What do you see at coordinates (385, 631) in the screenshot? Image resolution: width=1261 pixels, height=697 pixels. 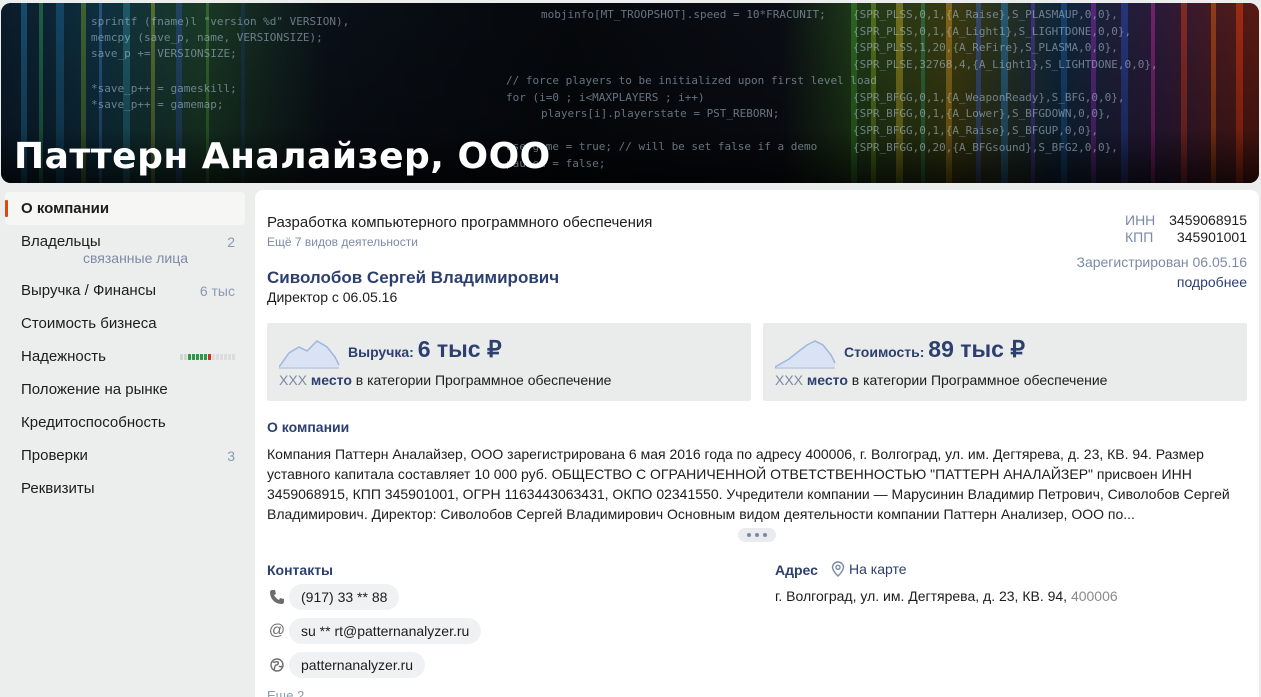 I see `email-address: su ** rt@patternanalyzer.ru` at bounding box center [385, 631].